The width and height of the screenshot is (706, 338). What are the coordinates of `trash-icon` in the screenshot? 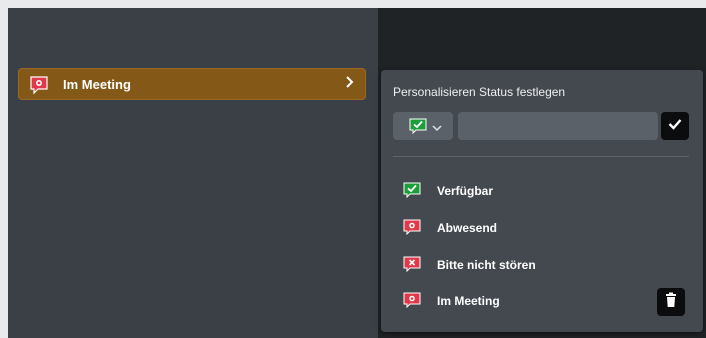 It's located at (671, 302).